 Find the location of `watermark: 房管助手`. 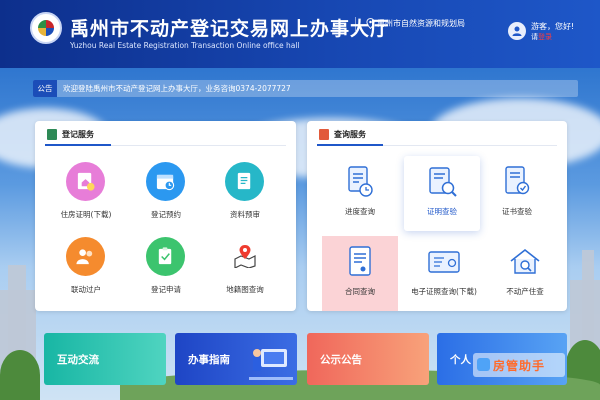

watermark: 房管助手 is located at coordinates (519, 365).